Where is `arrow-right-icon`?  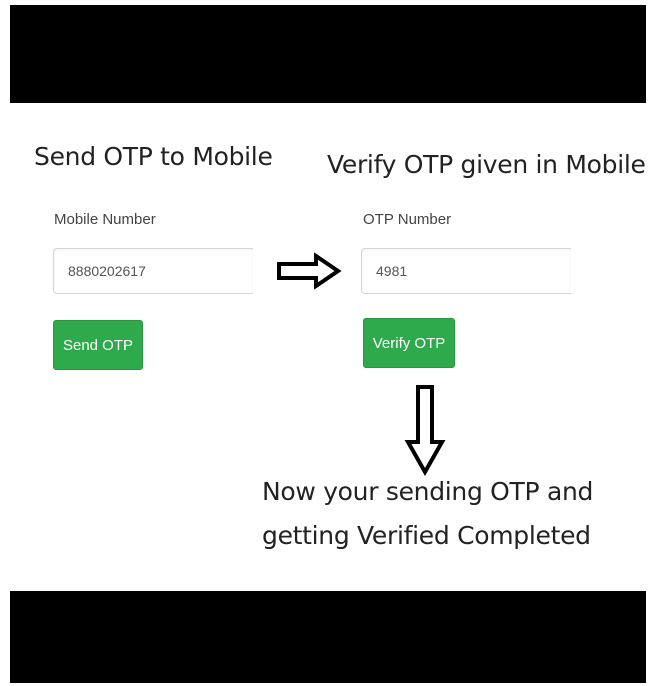 arrow-right-icon is located at coordinates (309, 273).